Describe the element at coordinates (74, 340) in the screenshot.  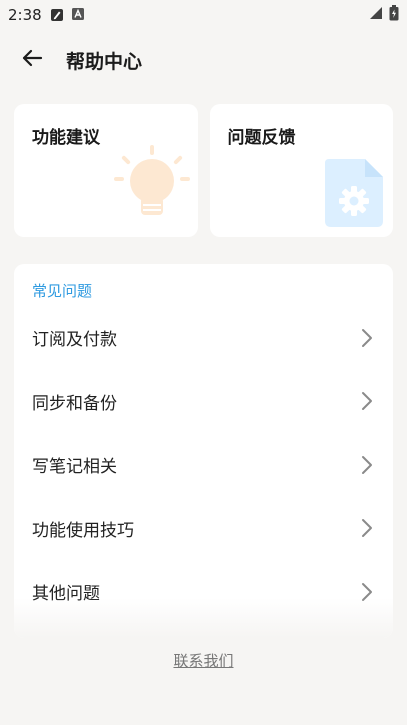
I see `faq-item-label: 订阅及付款` at that location.